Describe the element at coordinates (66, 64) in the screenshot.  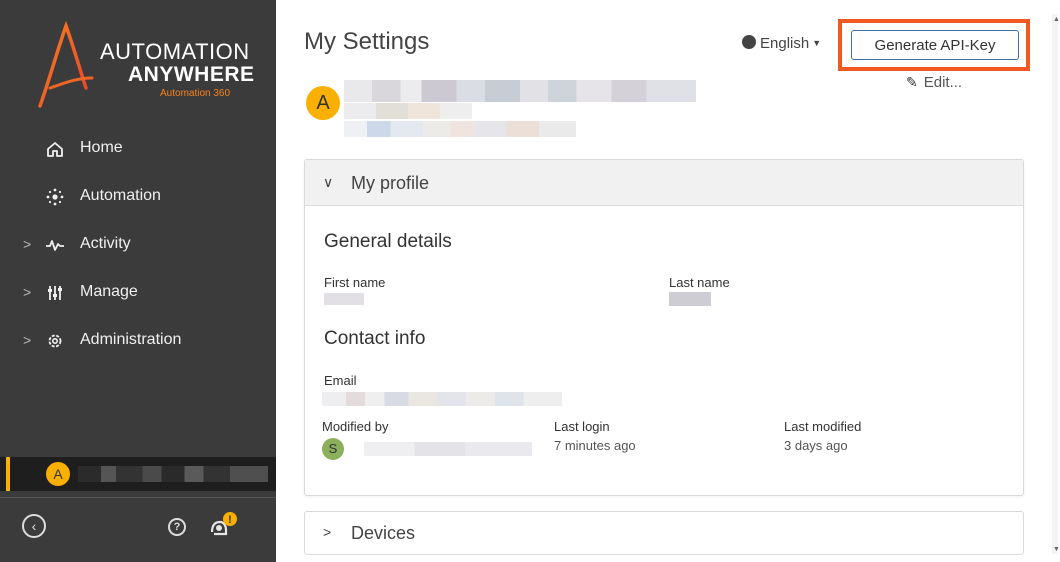
I see `logo-a-mark-icon` at that location.